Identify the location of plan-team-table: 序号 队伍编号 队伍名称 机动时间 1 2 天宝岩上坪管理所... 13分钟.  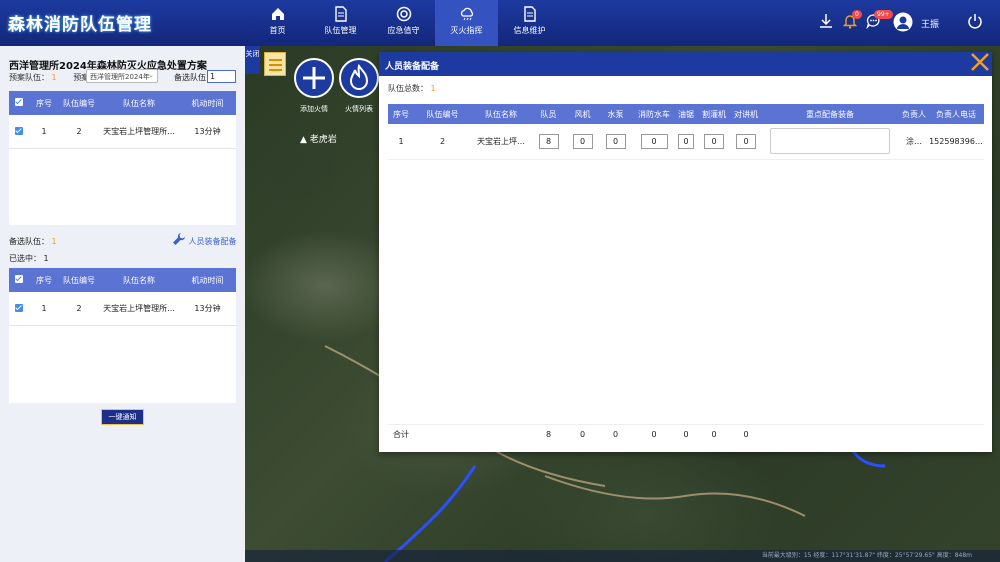
(122, 158).